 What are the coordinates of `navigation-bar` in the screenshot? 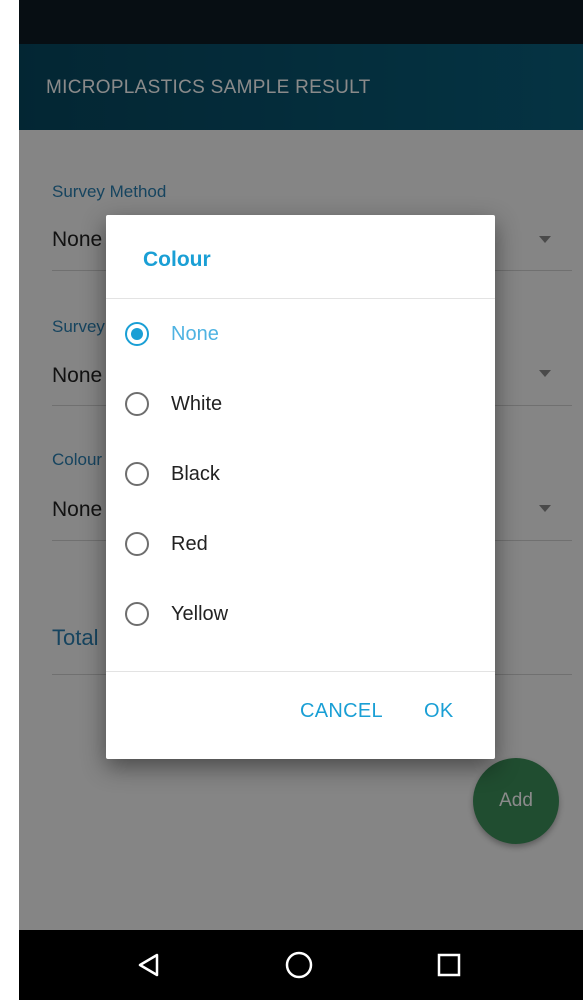 It's located at (301, 965).